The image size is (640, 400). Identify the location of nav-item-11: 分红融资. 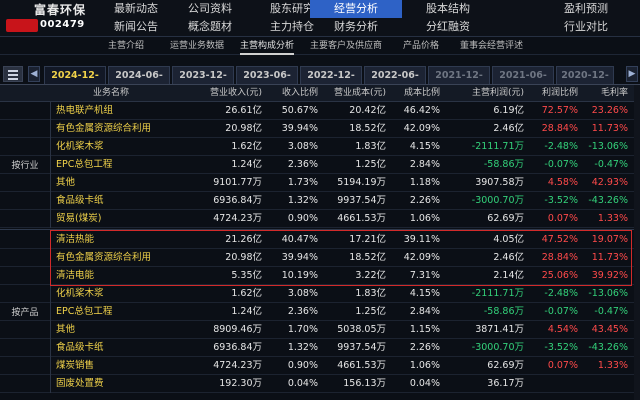
(448, 27).